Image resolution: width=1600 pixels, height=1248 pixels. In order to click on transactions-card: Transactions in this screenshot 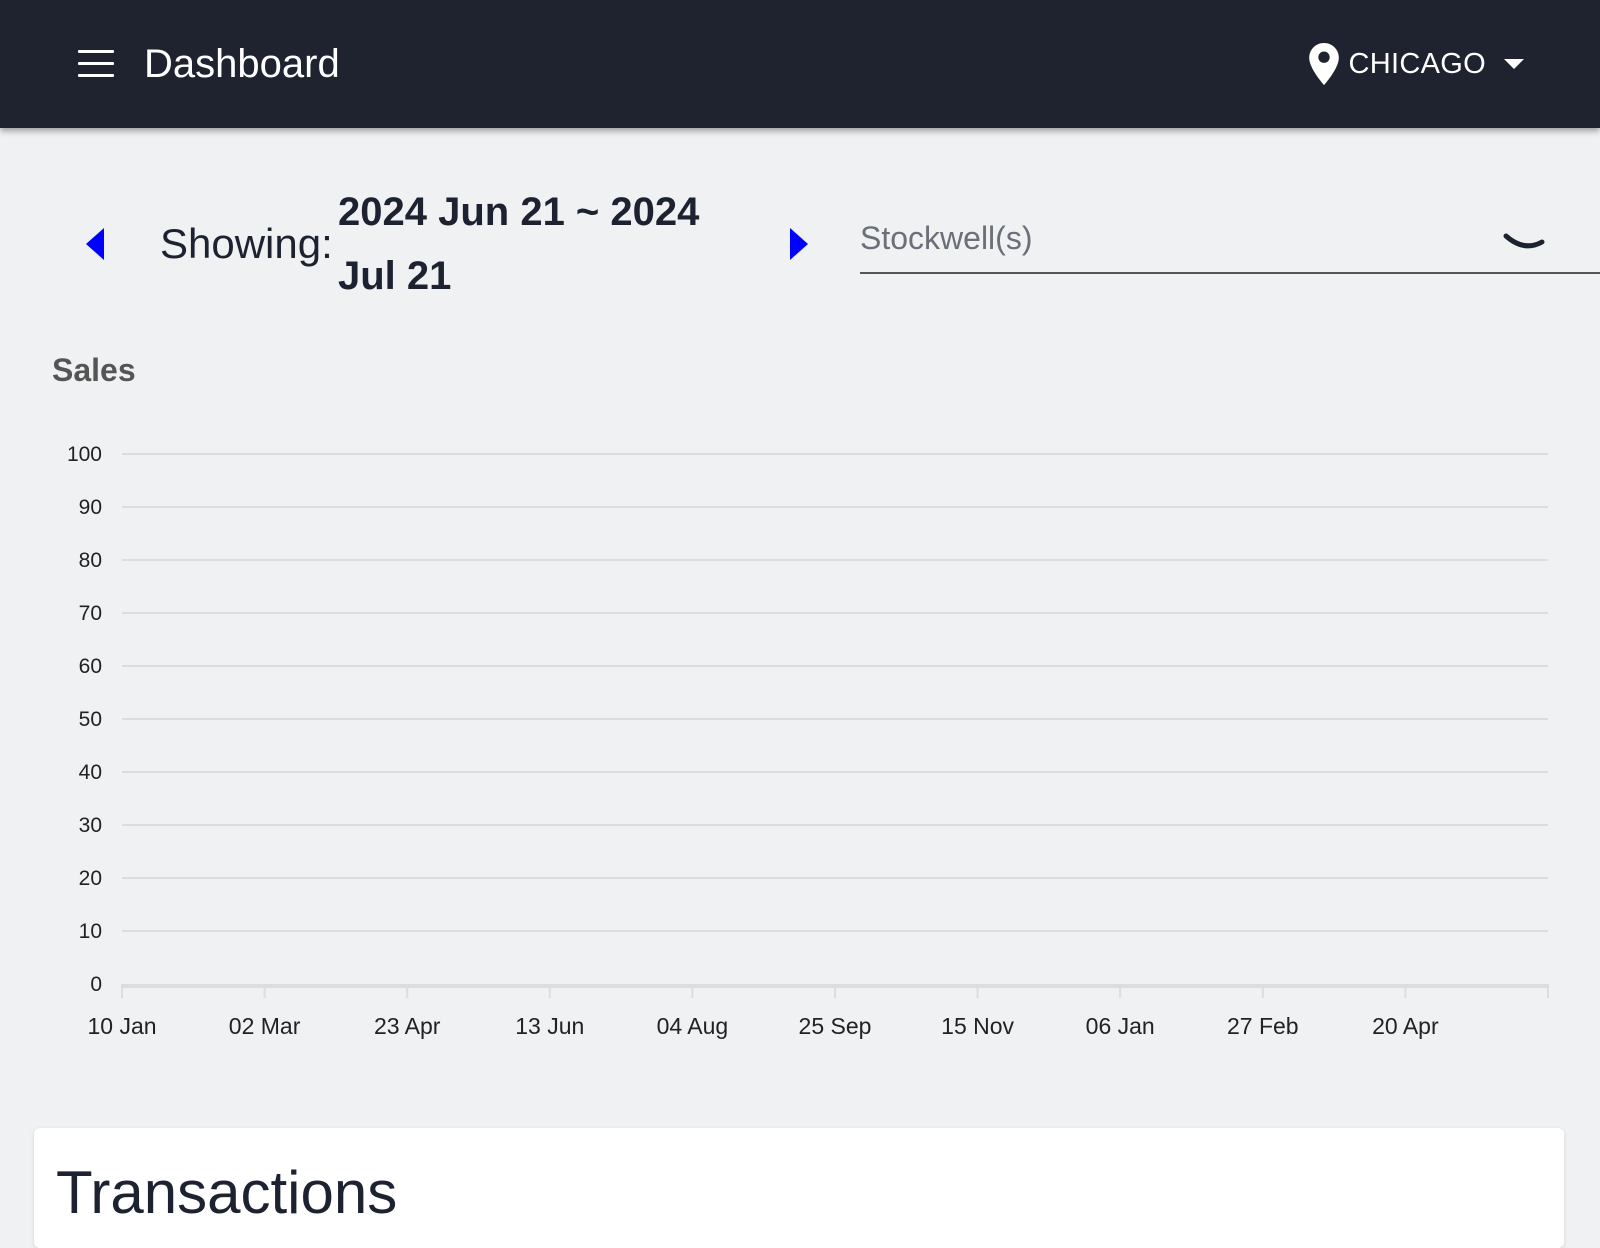, I will do `click(799, 1188)`.